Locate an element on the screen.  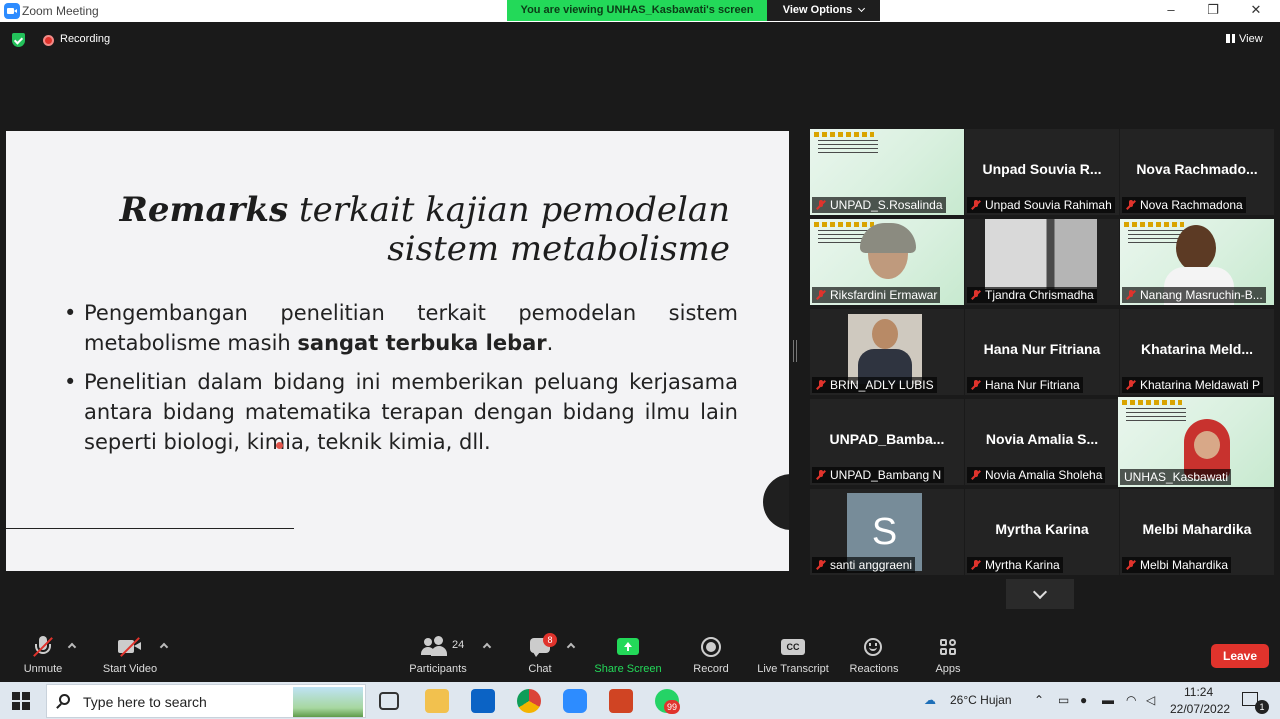
reactions-button: Reactions is located at coordinates (874, 650).